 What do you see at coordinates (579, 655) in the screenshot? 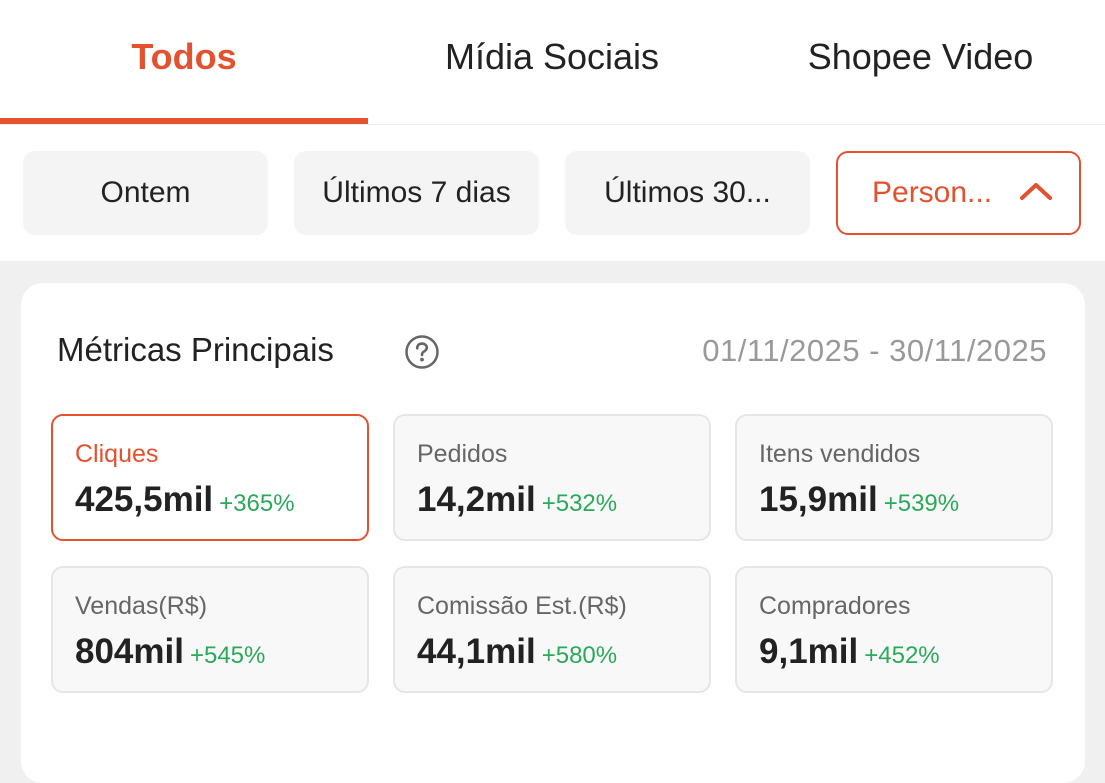
I see `metric-change: +580%` at bounding box center [579, 655].